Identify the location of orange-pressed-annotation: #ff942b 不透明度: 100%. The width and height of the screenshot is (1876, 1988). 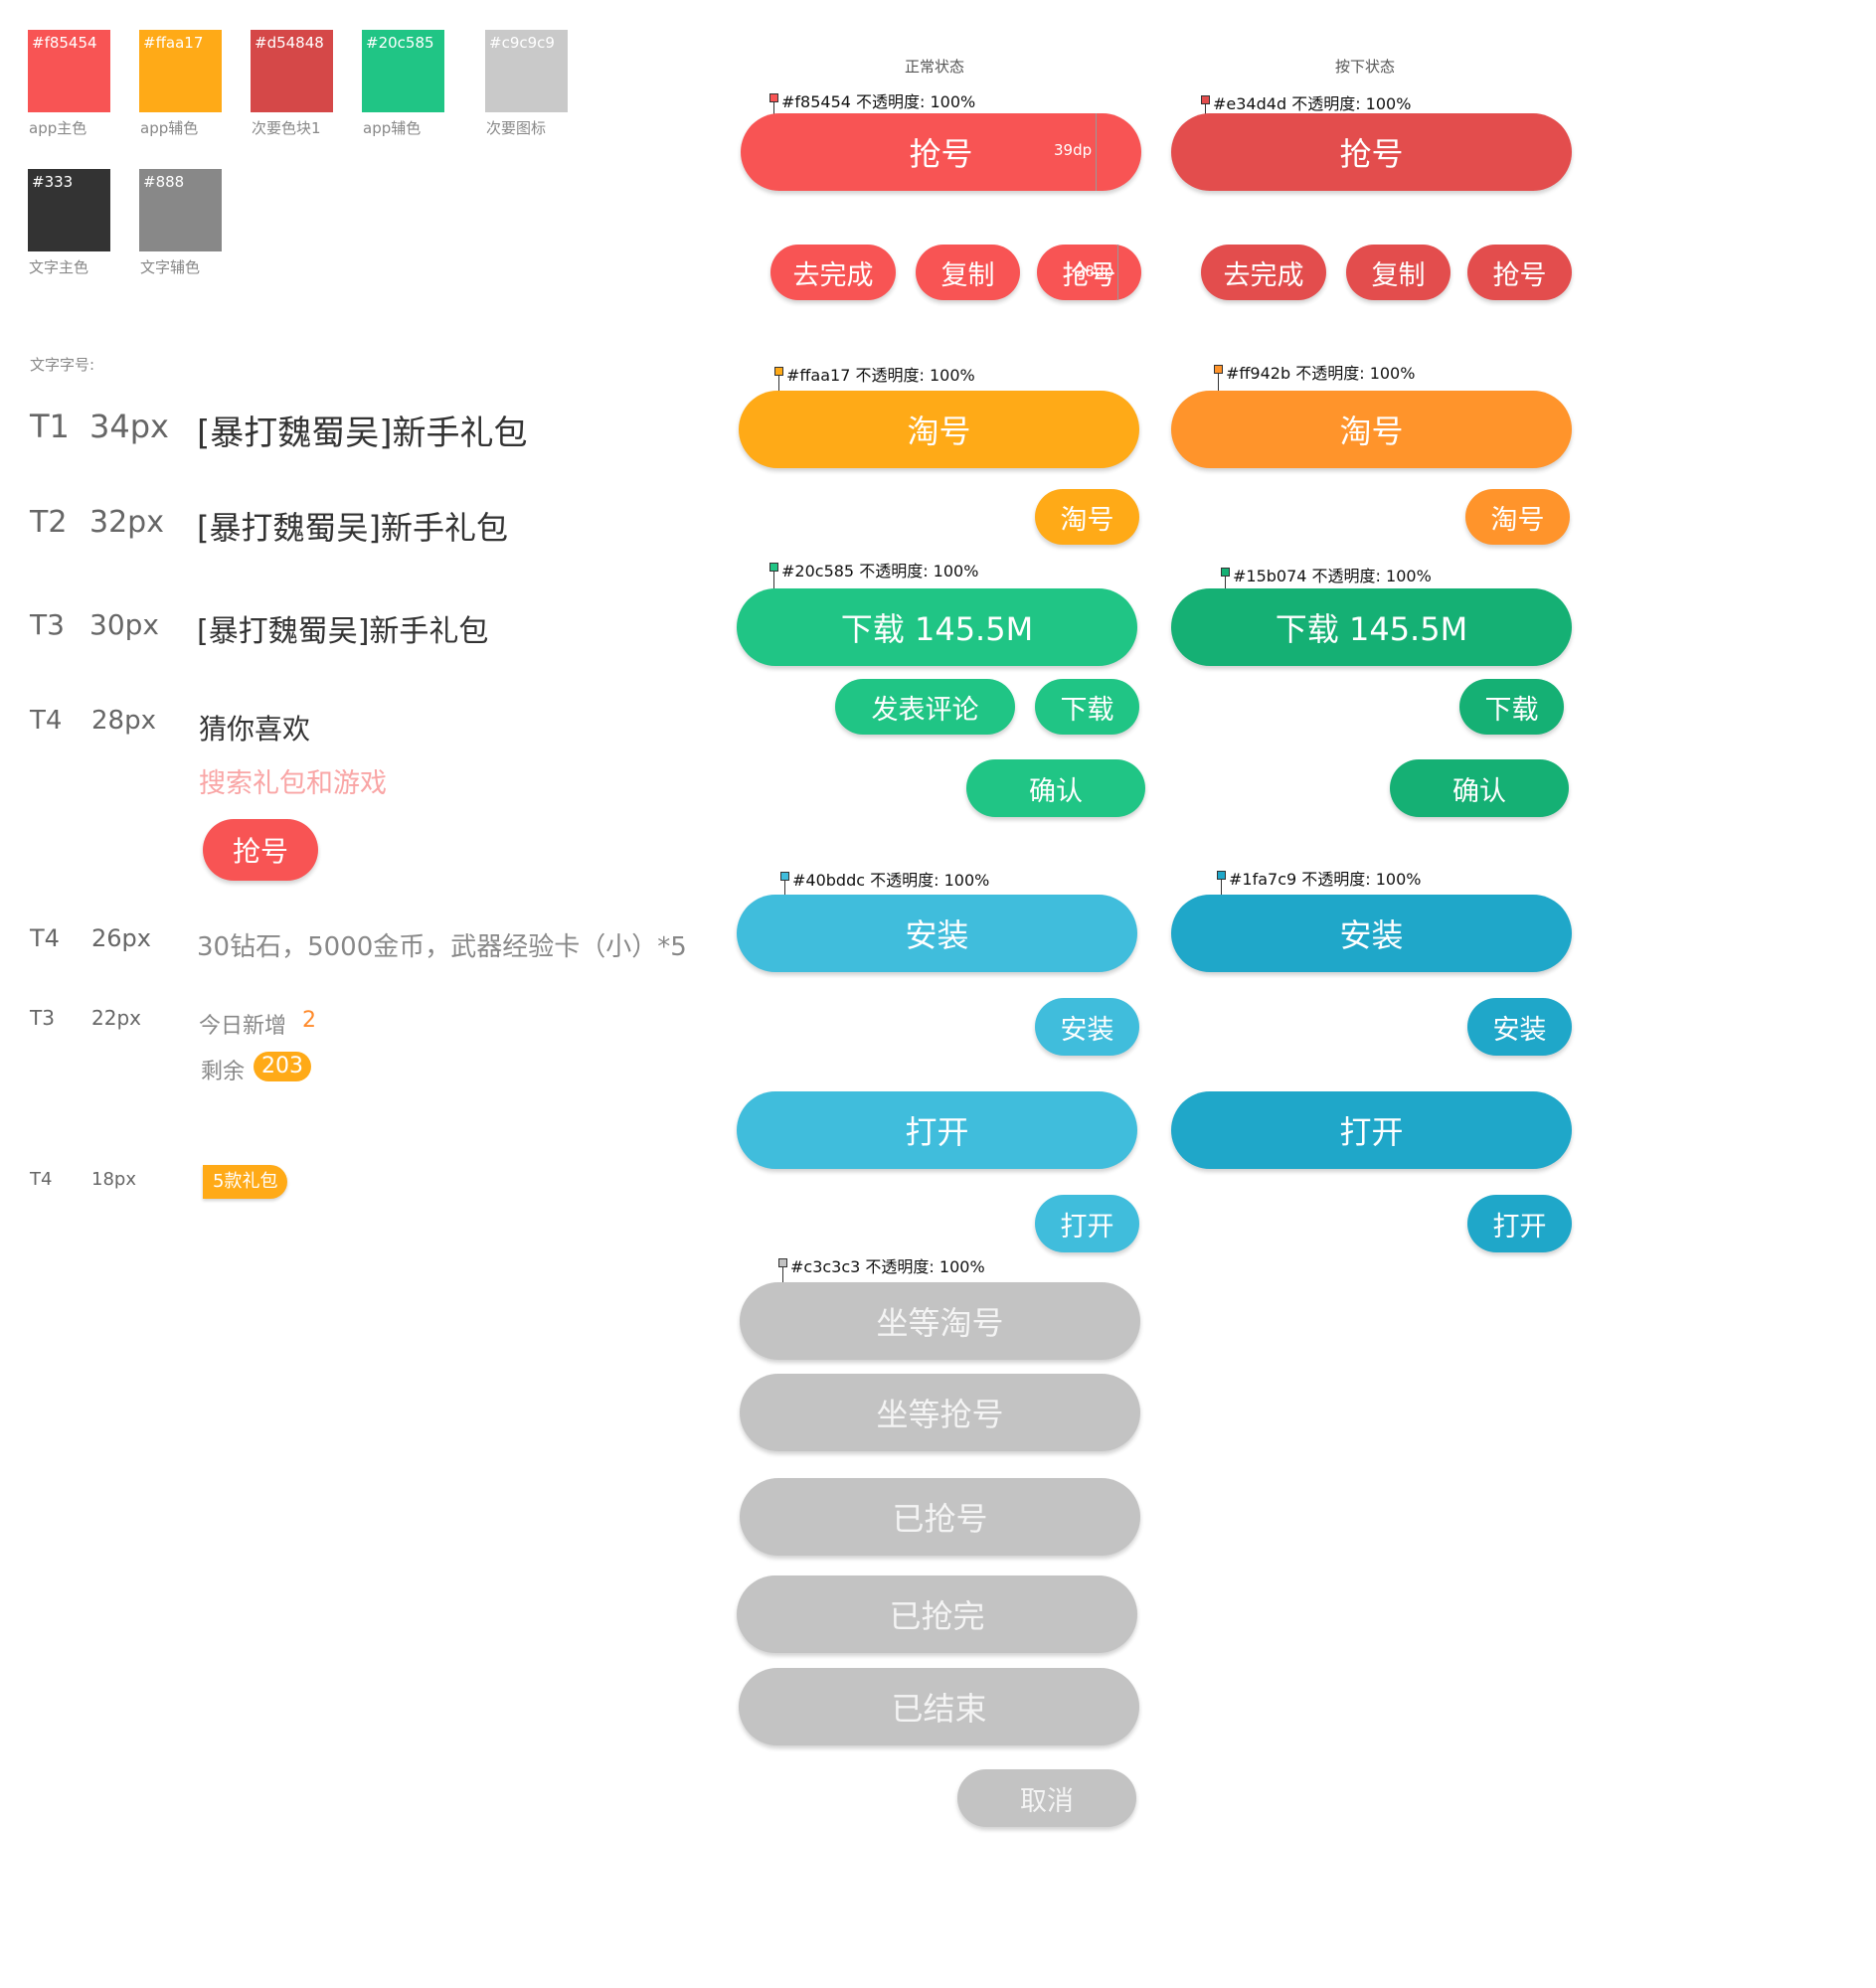
(1321, 373).